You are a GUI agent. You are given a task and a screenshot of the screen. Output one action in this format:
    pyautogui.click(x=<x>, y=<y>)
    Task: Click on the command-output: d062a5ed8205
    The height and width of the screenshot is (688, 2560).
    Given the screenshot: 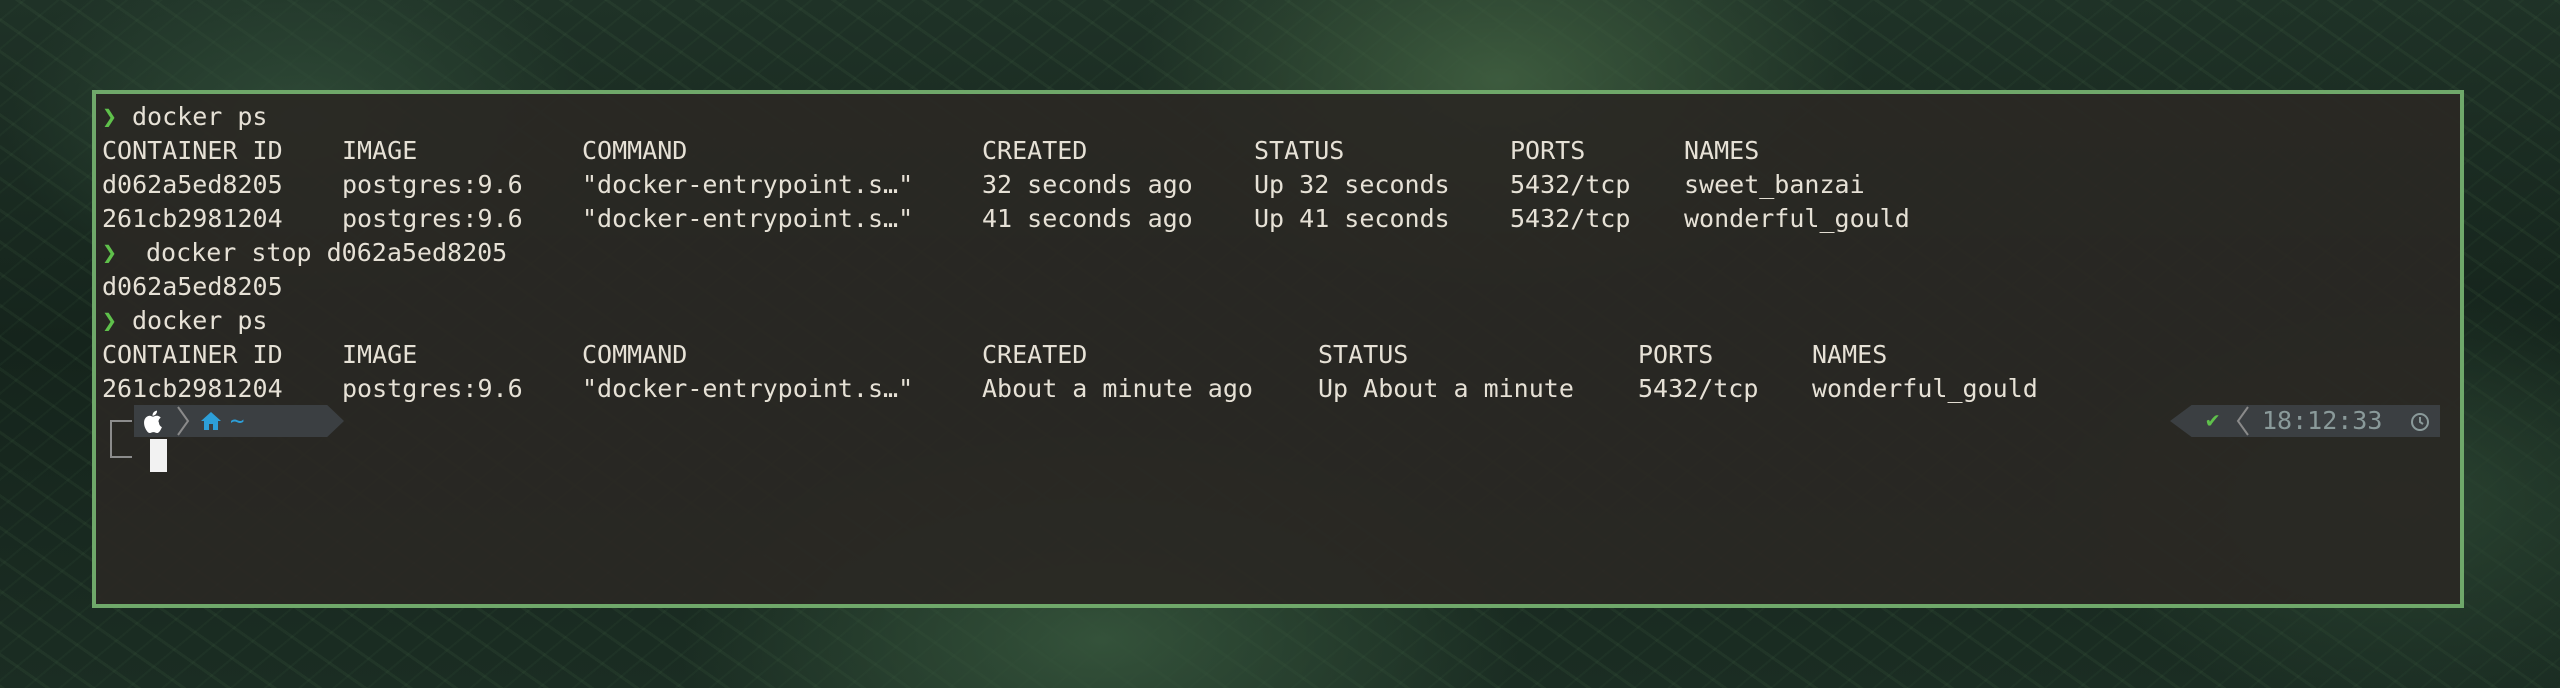 What is the action you would take?
    pyautogui.click(x=189, y=287)
    